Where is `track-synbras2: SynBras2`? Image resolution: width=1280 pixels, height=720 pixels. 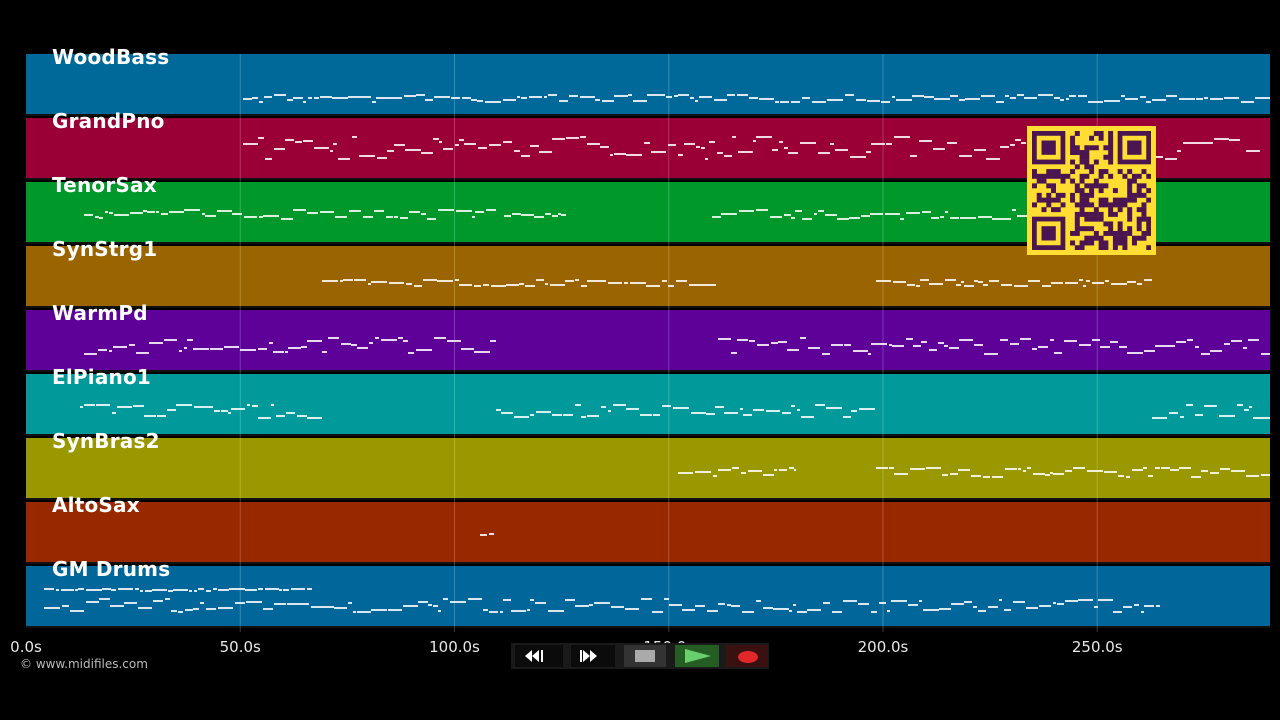 track-synbras2: SynBras2 is located at coordinates (648, 464).